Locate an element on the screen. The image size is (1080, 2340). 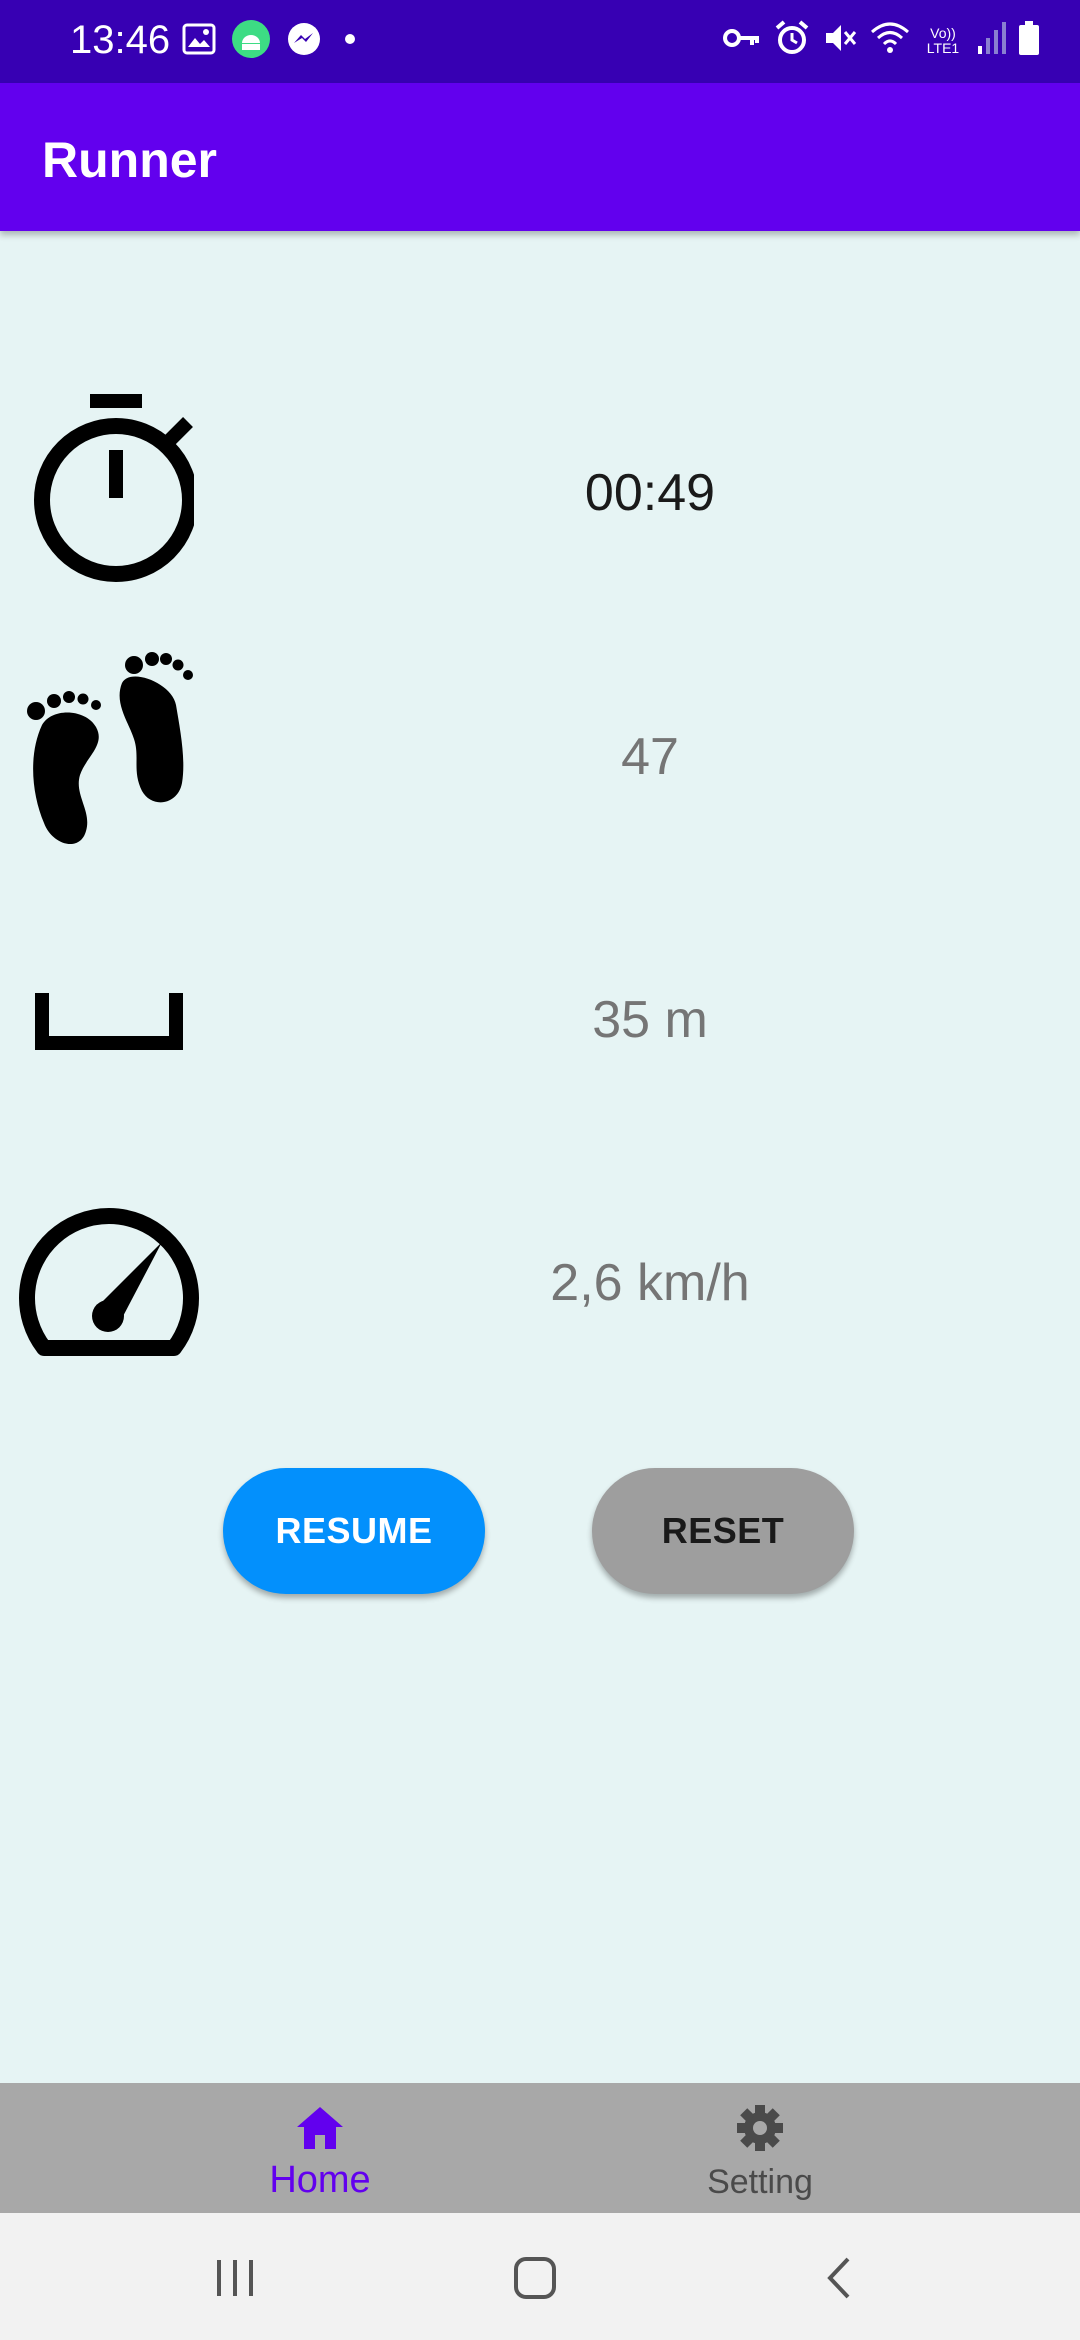
home-icon is located at coordinates (320, 2128).